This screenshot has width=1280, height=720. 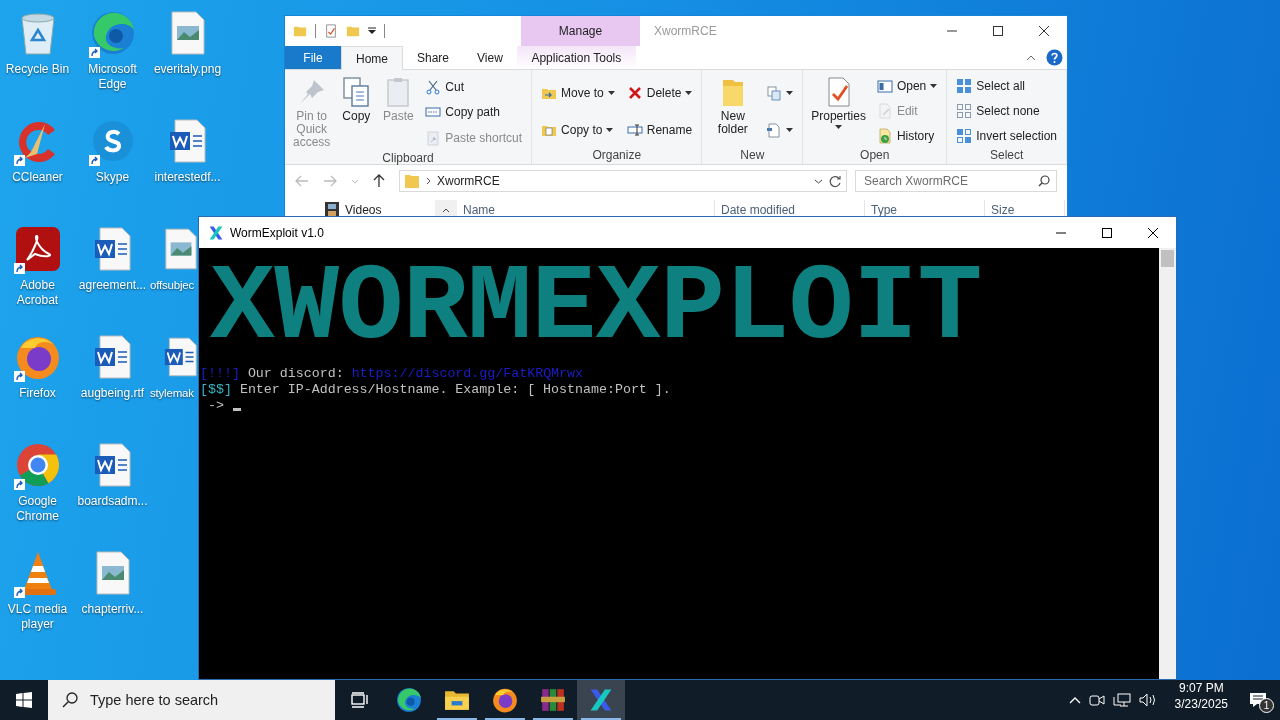 What do you see at coordinates (752, 156) in the screenshot?
I see `group-label: New` at bounding box center [752, 156].